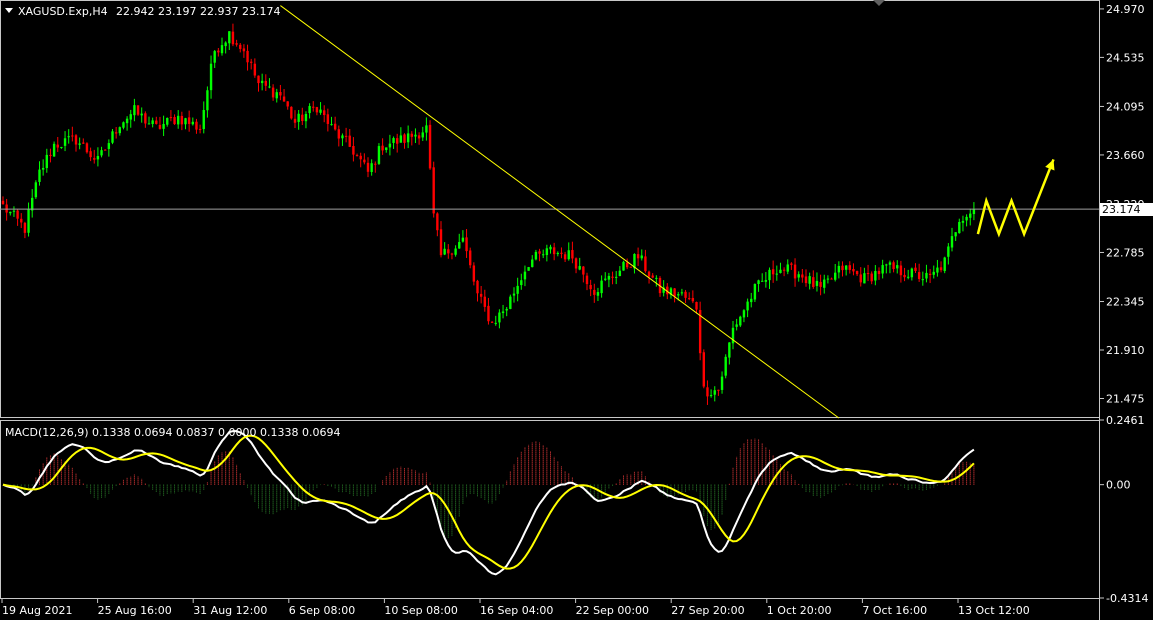 The width and height of the screenshot is (1153, 620). Describe the element at coordinates (135, 610) in the screenshot. I see `time-tick-label: 25 Aug 16:00` at that location.